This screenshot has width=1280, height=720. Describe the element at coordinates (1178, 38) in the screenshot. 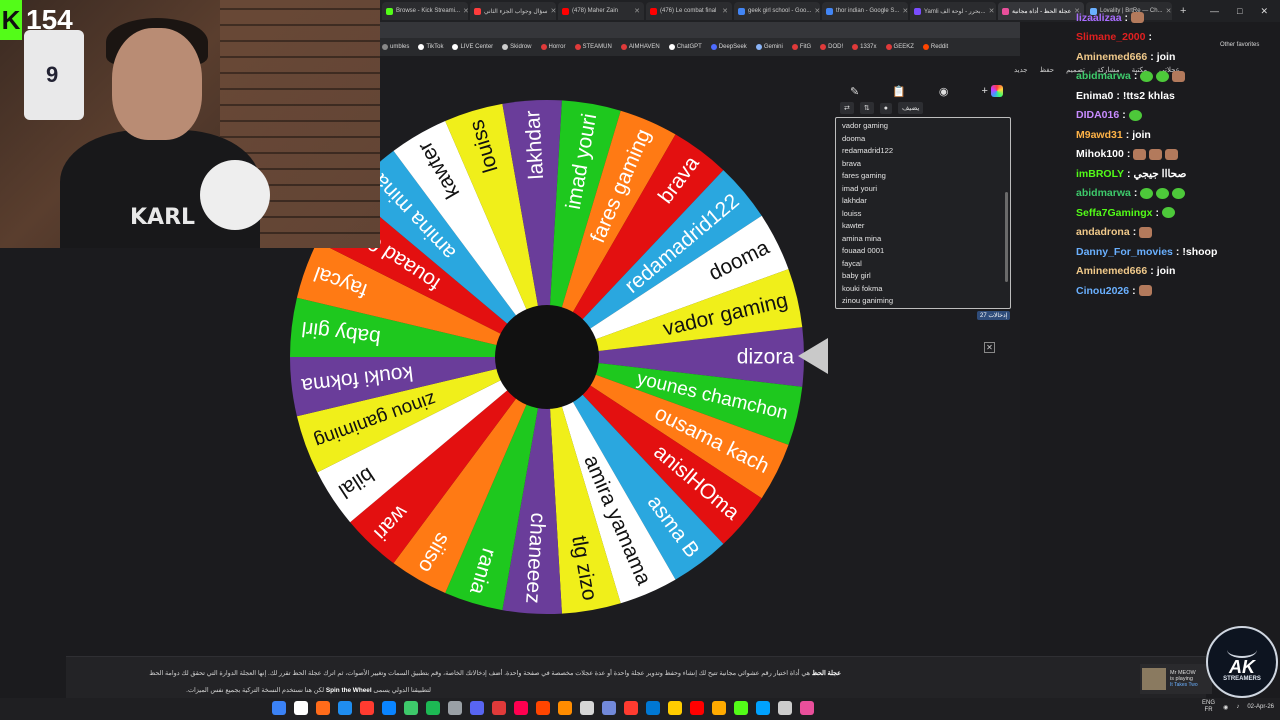

I see `chat-message: Slimane_2000:` at that location.